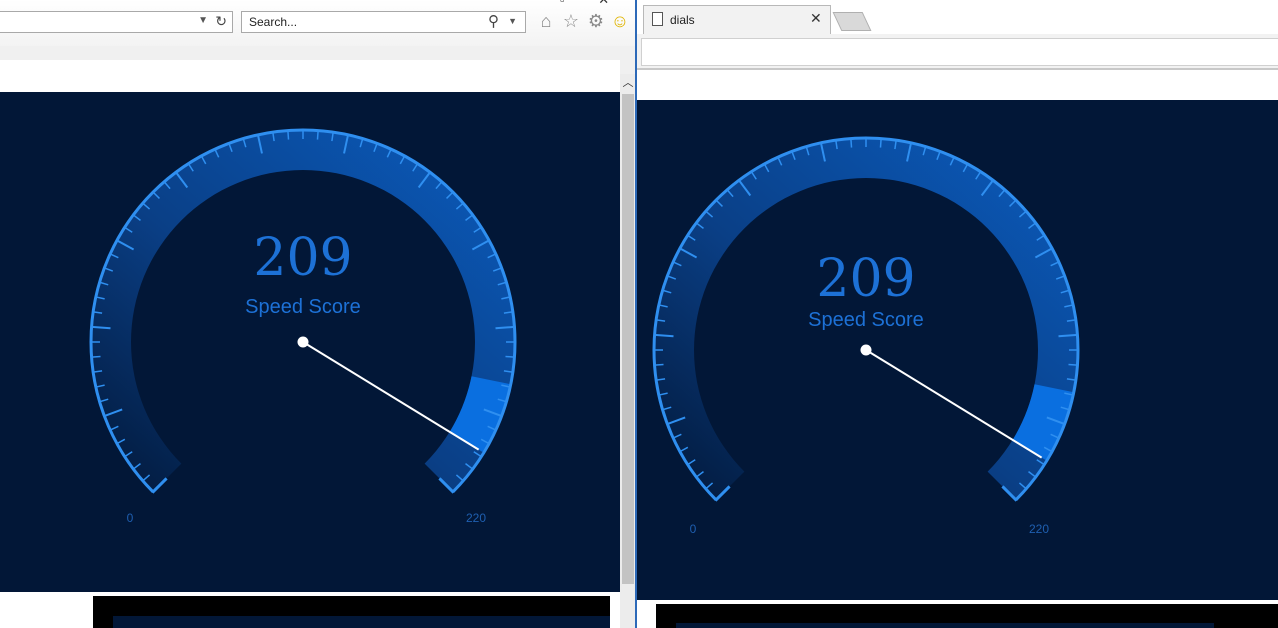 The height and width of the screenshot is (628, 1278). What do you see at coordinates (628, 83) in the screenshot?
I see `scroll-up-arrow-icon: ︿` at bounding box center [628, 83].